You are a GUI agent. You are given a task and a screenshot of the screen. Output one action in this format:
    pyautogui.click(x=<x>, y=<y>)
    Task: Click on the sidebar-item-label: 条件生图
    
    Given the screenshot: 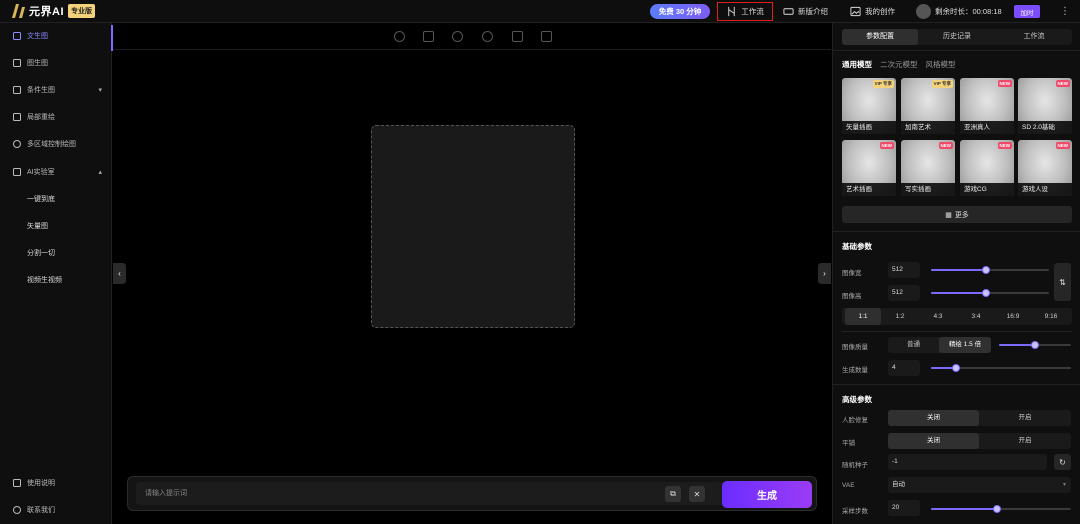 What is the action you would take?
    pyautogui.click(x=41, y=90)
    